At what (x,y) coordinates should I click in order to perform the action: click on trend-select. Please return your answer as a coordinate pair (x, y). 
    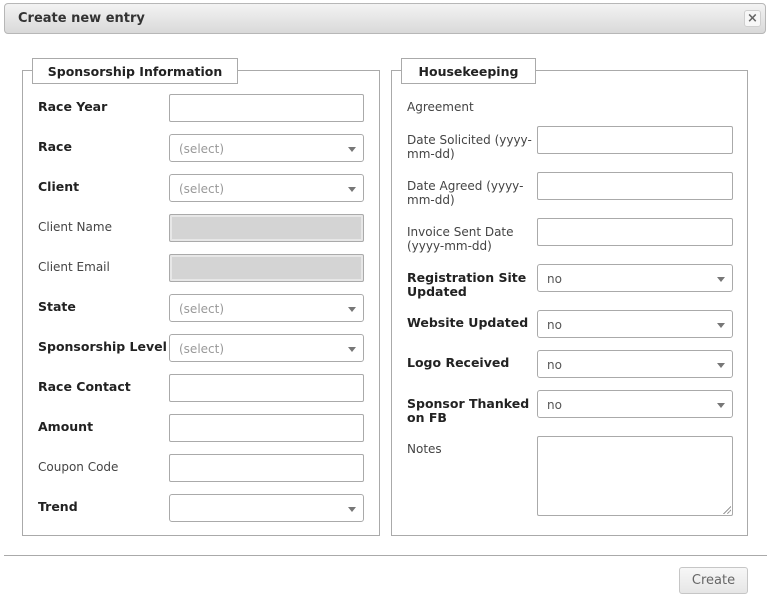
    Looking at the image, I should click on (266, 508).